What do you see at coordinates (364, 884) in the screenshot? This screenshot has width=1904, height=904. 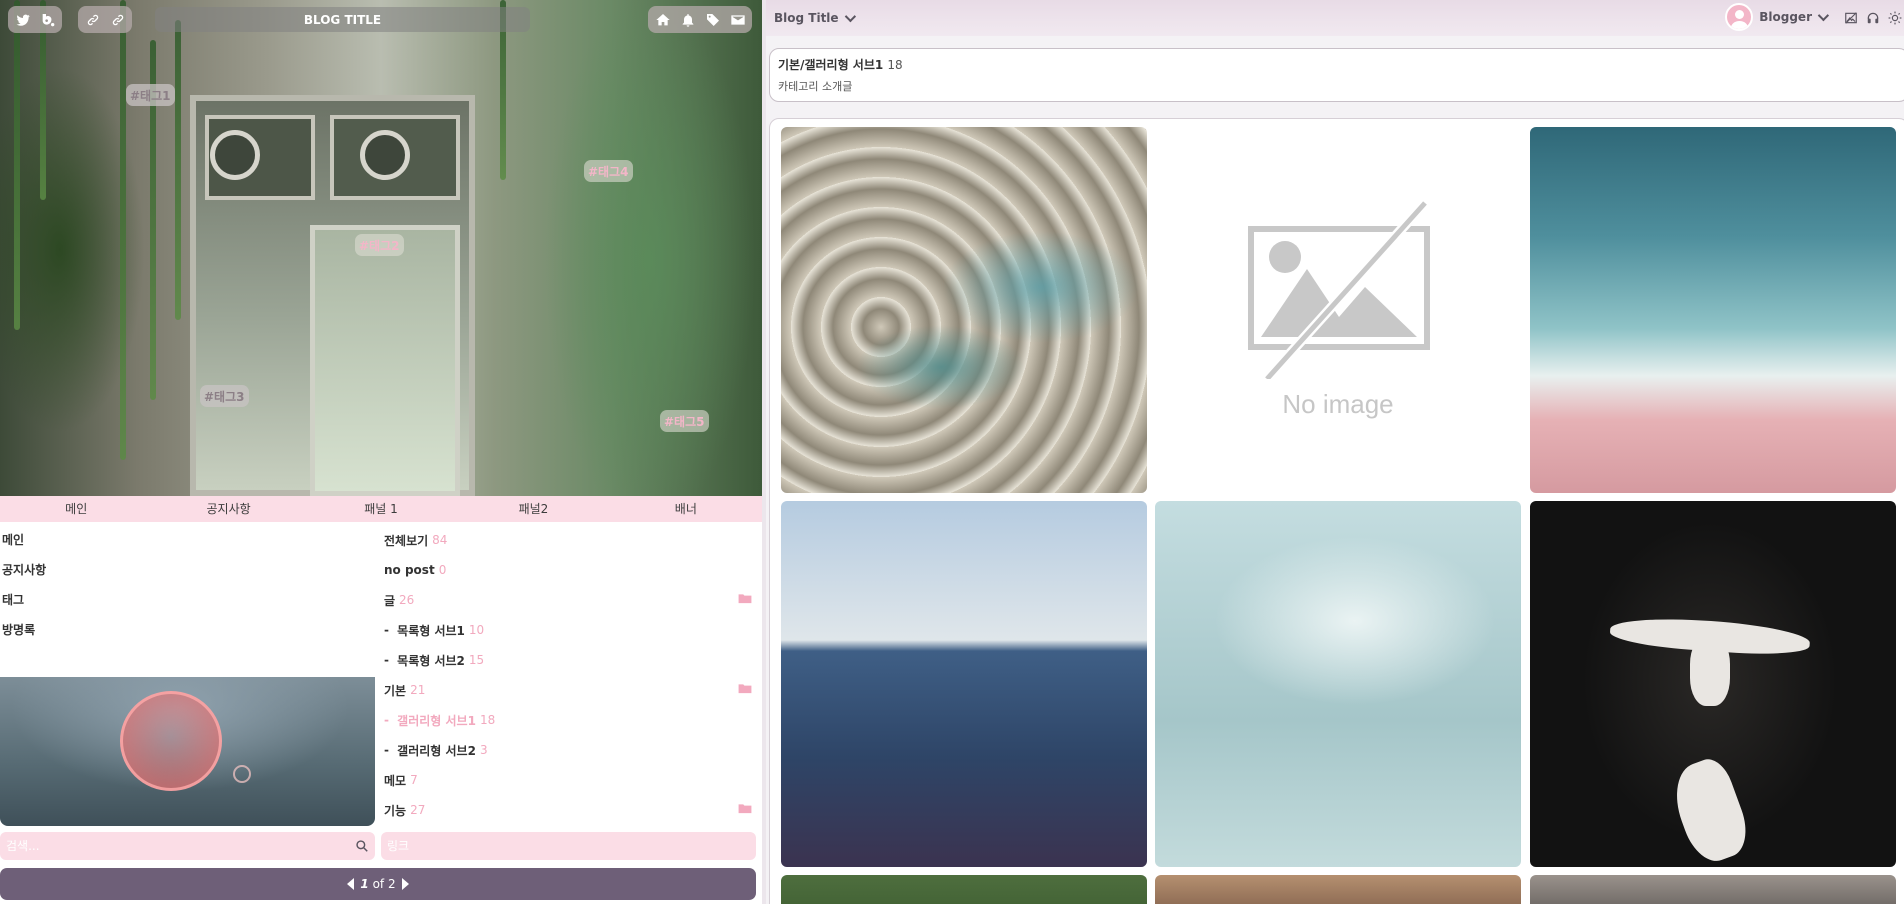 I see `current-page: 1` at bounding box center [364, 884].